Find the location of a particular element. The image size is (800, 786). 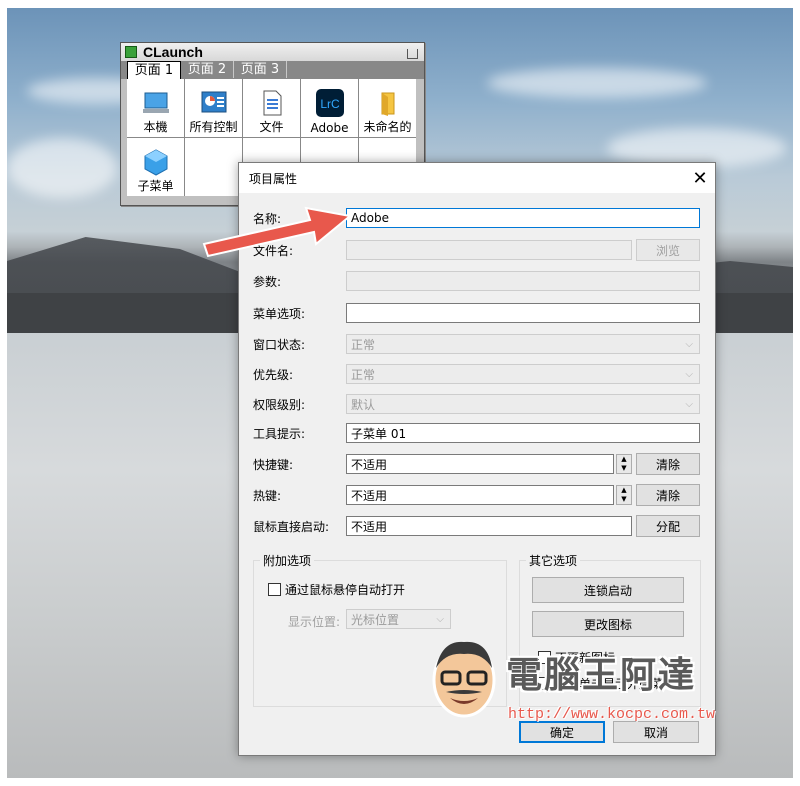

other-options-label: 其它选项 is located at coordinates (553, 560).